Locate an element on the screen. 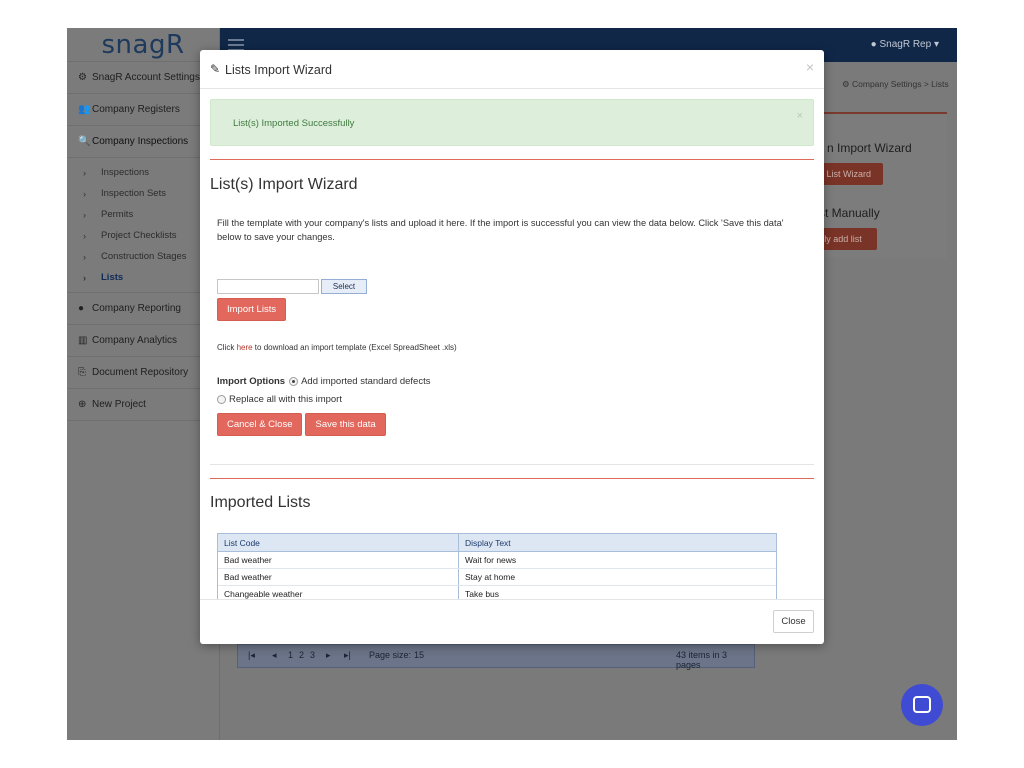 This screenshot has width=1024, height=768. chat-launcher-button is located at coordinates (922, 705).